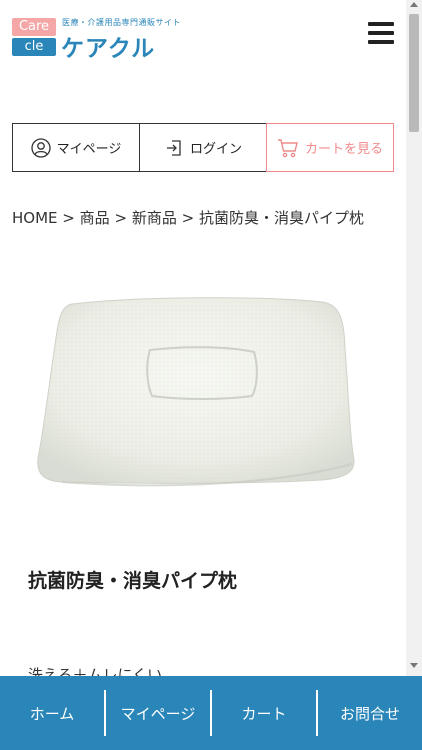  What do you see at coordinates (414, 4) in the screenshot?
I see `scroll-up-arrow-icon` at bounding box center [414, 4].